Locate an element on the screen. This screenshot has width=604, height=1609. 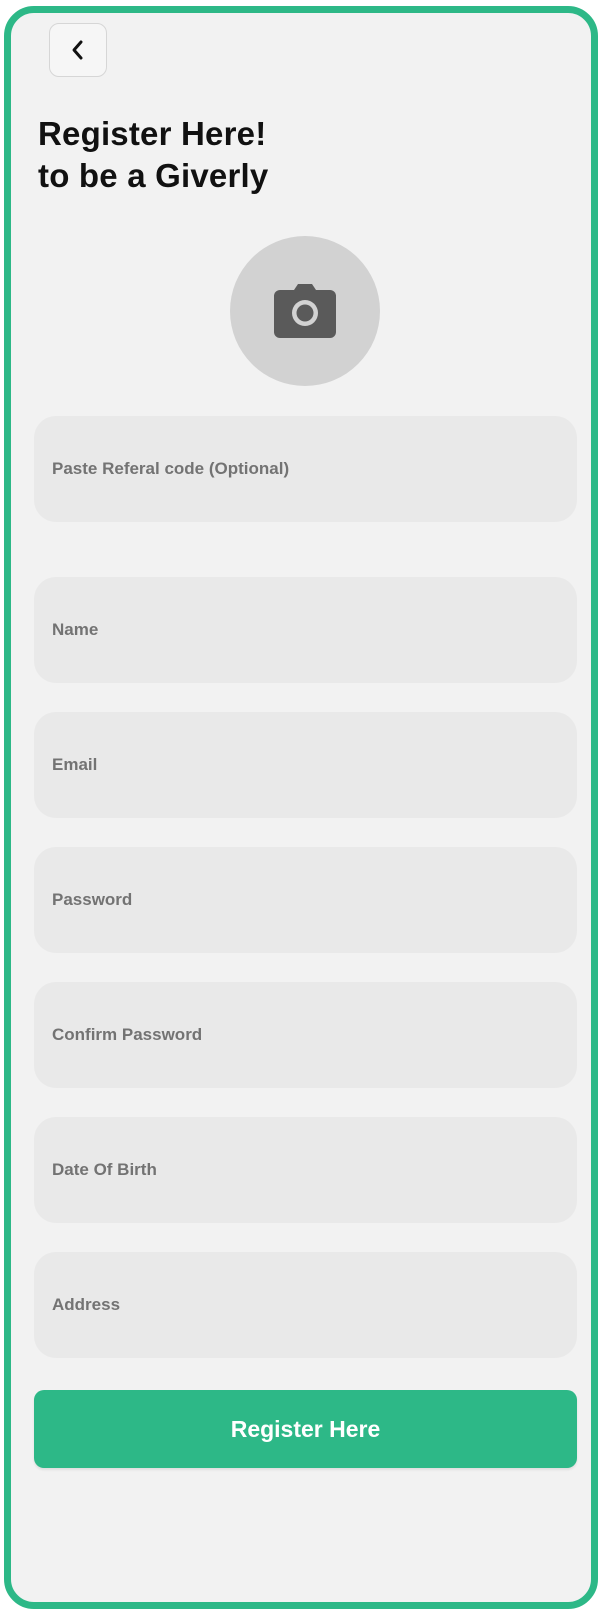
camera-icon is located at coordinates (305, 311).